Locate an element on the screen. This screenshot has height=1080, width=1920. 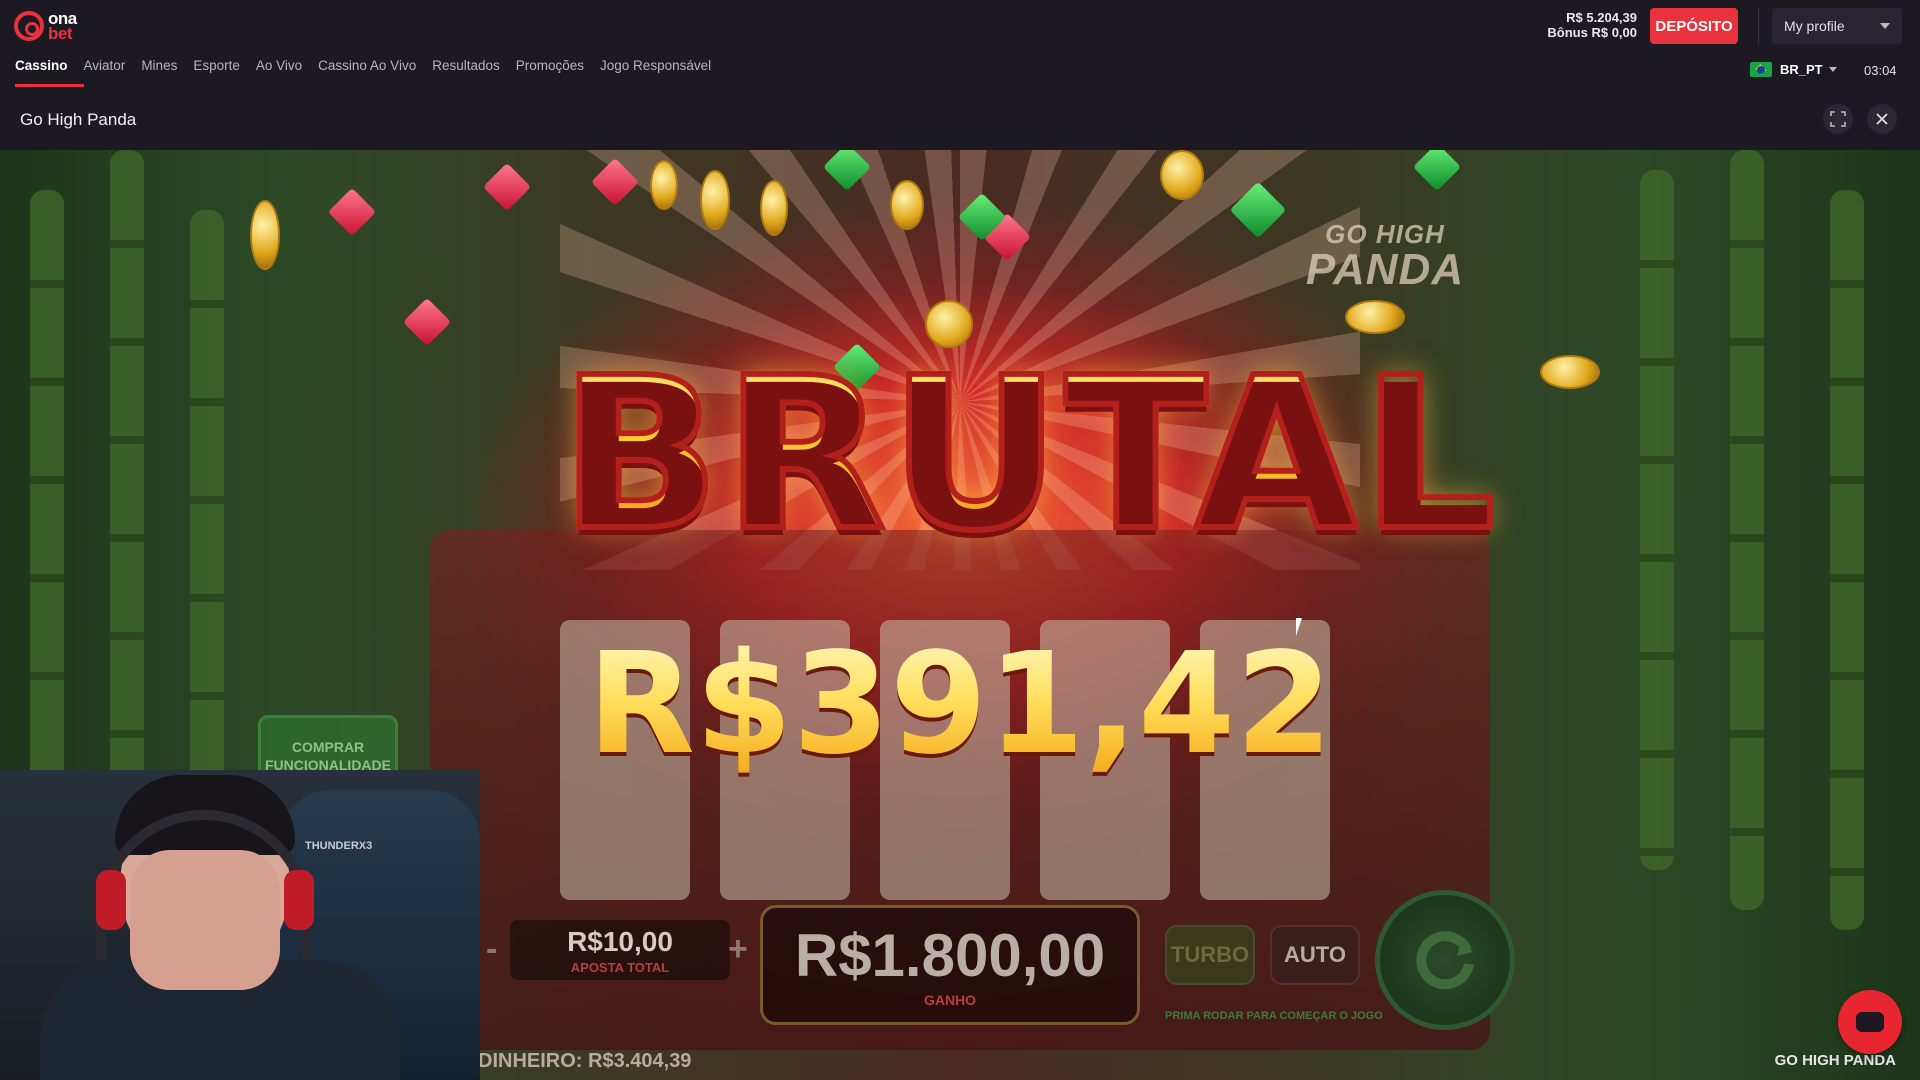
win-banner: BRUTAL is located at coordinates (1028, 454).